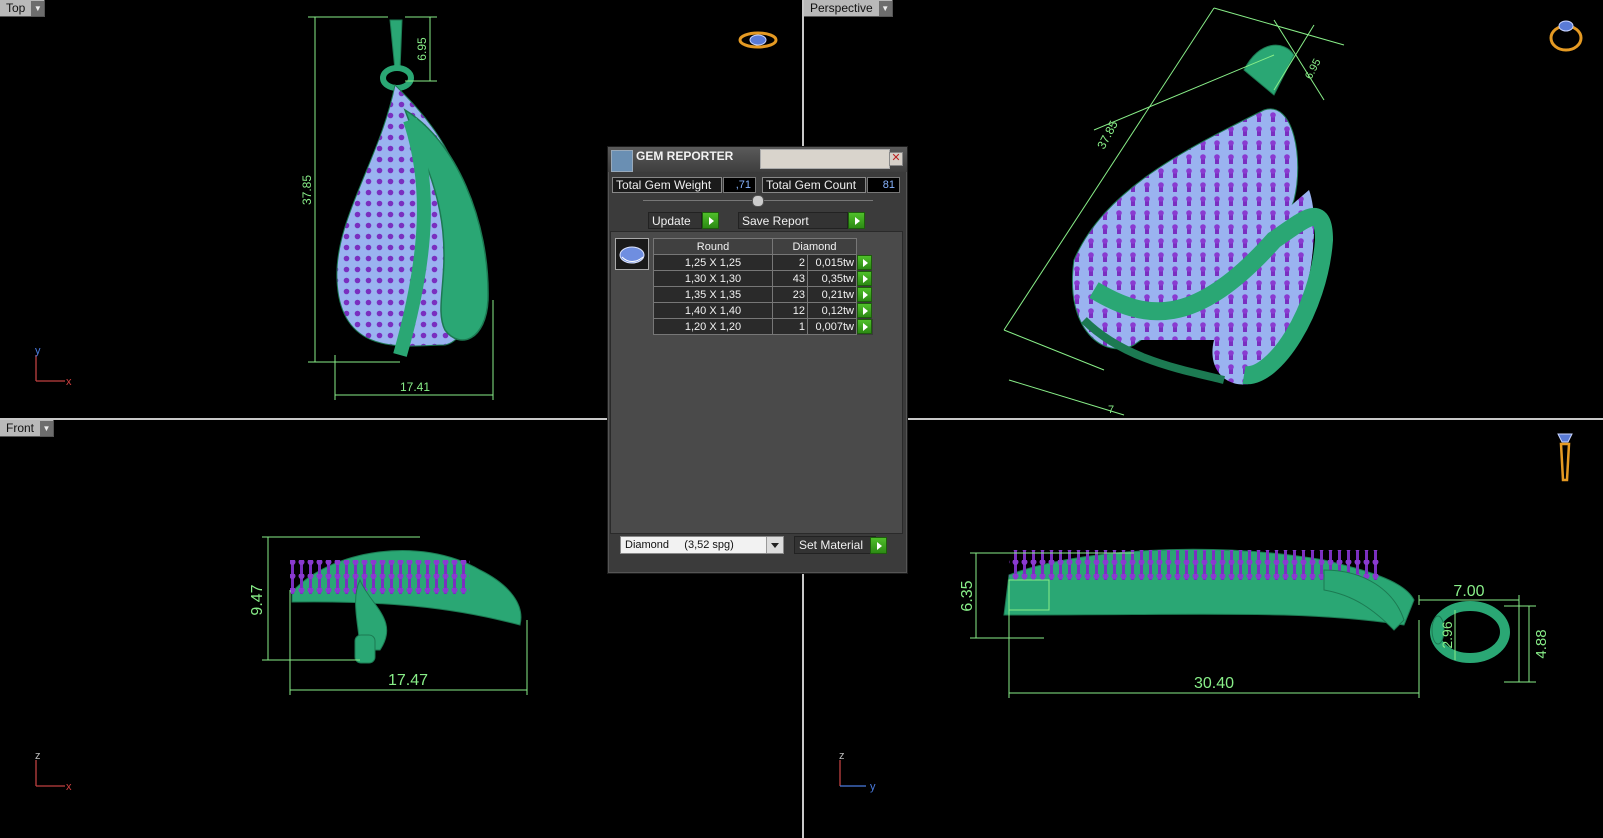 The height and width of the screenshot is (838, 1603). What do you see at coordinates (415, 387) in the screenshot?
I see `dim-width-label: 17.41` at bounding box center [415, 387].